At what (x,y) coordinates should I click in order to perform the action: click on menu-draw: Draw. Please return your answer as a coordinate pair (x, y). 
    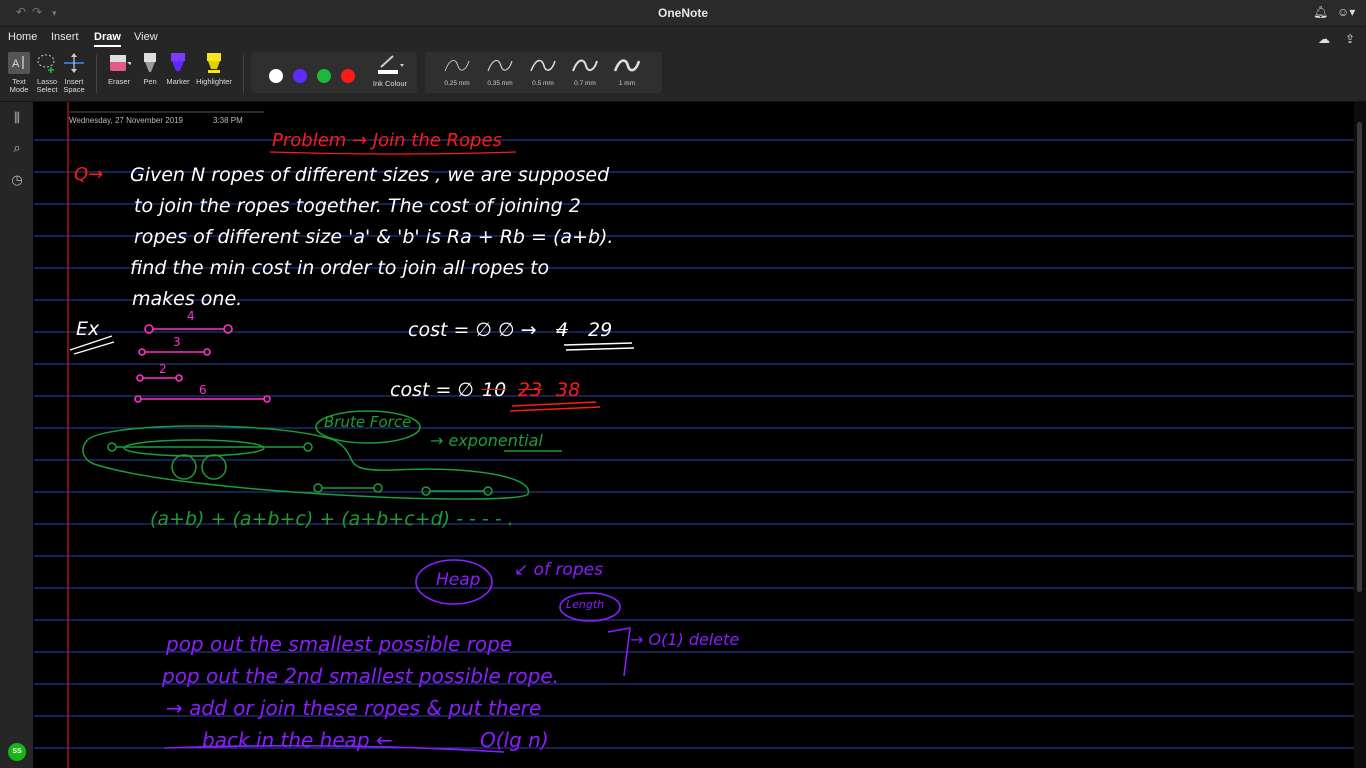
    Looking at the image, I should click on (107, 39).